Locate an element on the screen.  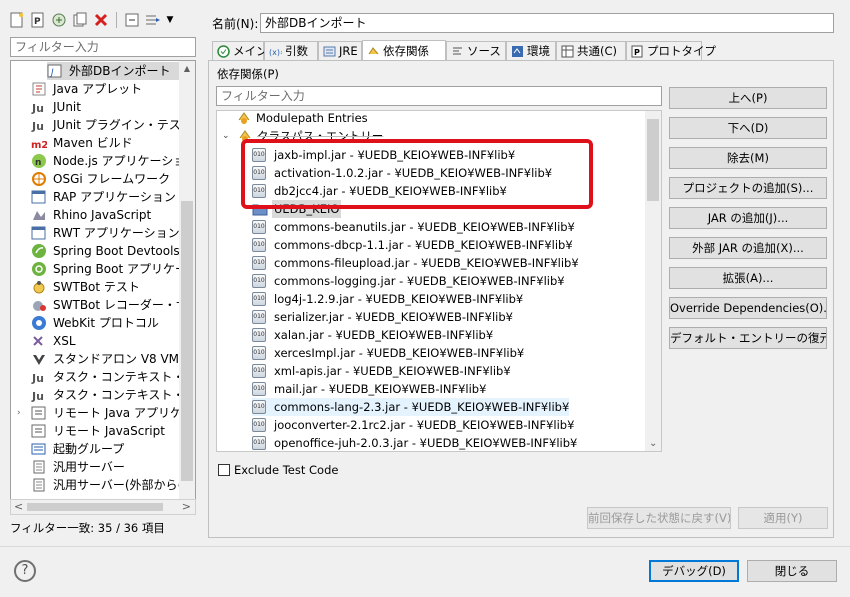
tree-item: Java アプレット is located at coordinates (86, 89).